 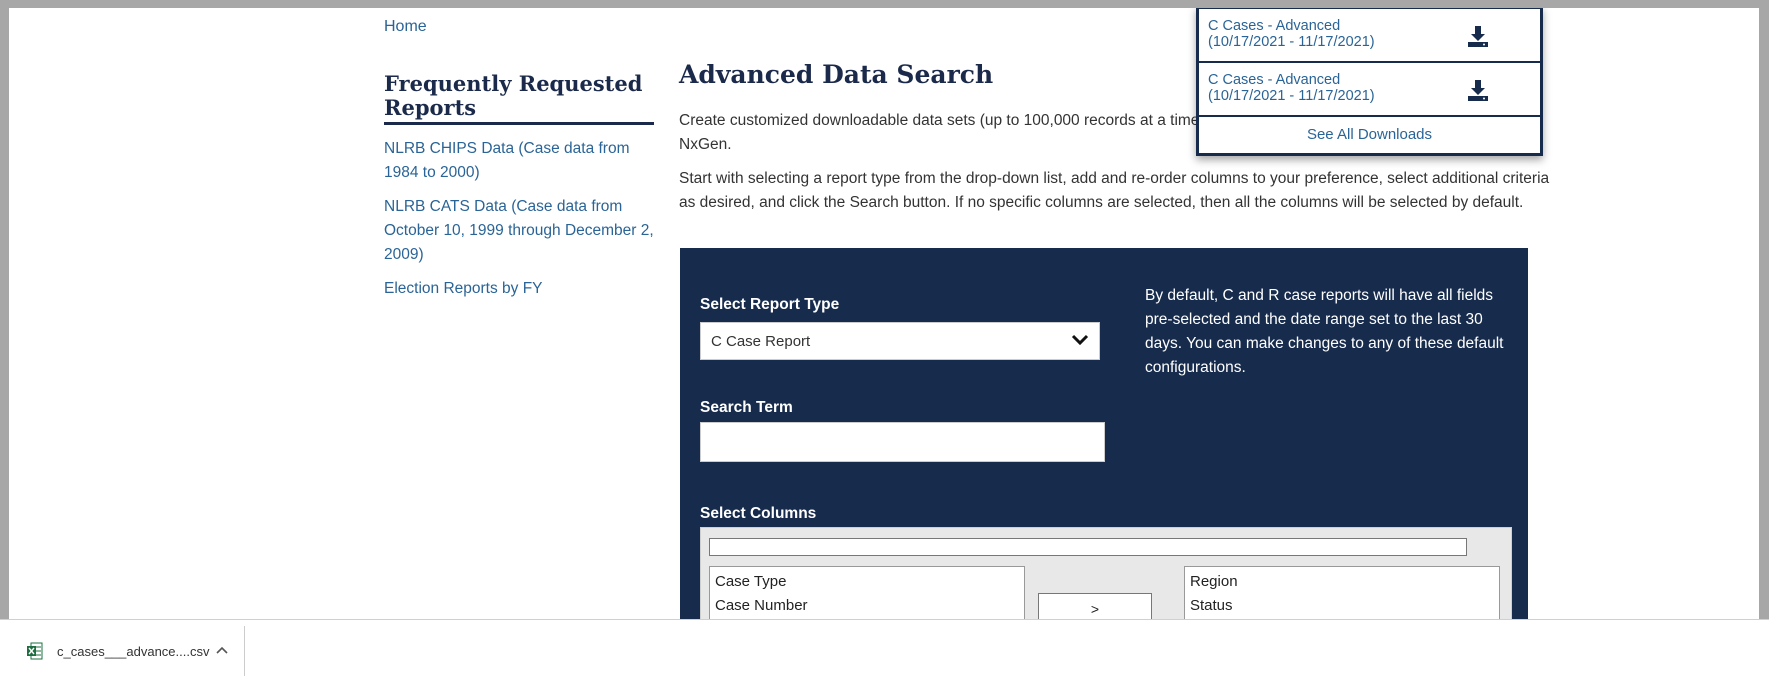 What do you see at coordinates (519, 98) in the screenshot?
I see `sidebar-title: Frequently Requested Reports` at bounding box center [519, 98].